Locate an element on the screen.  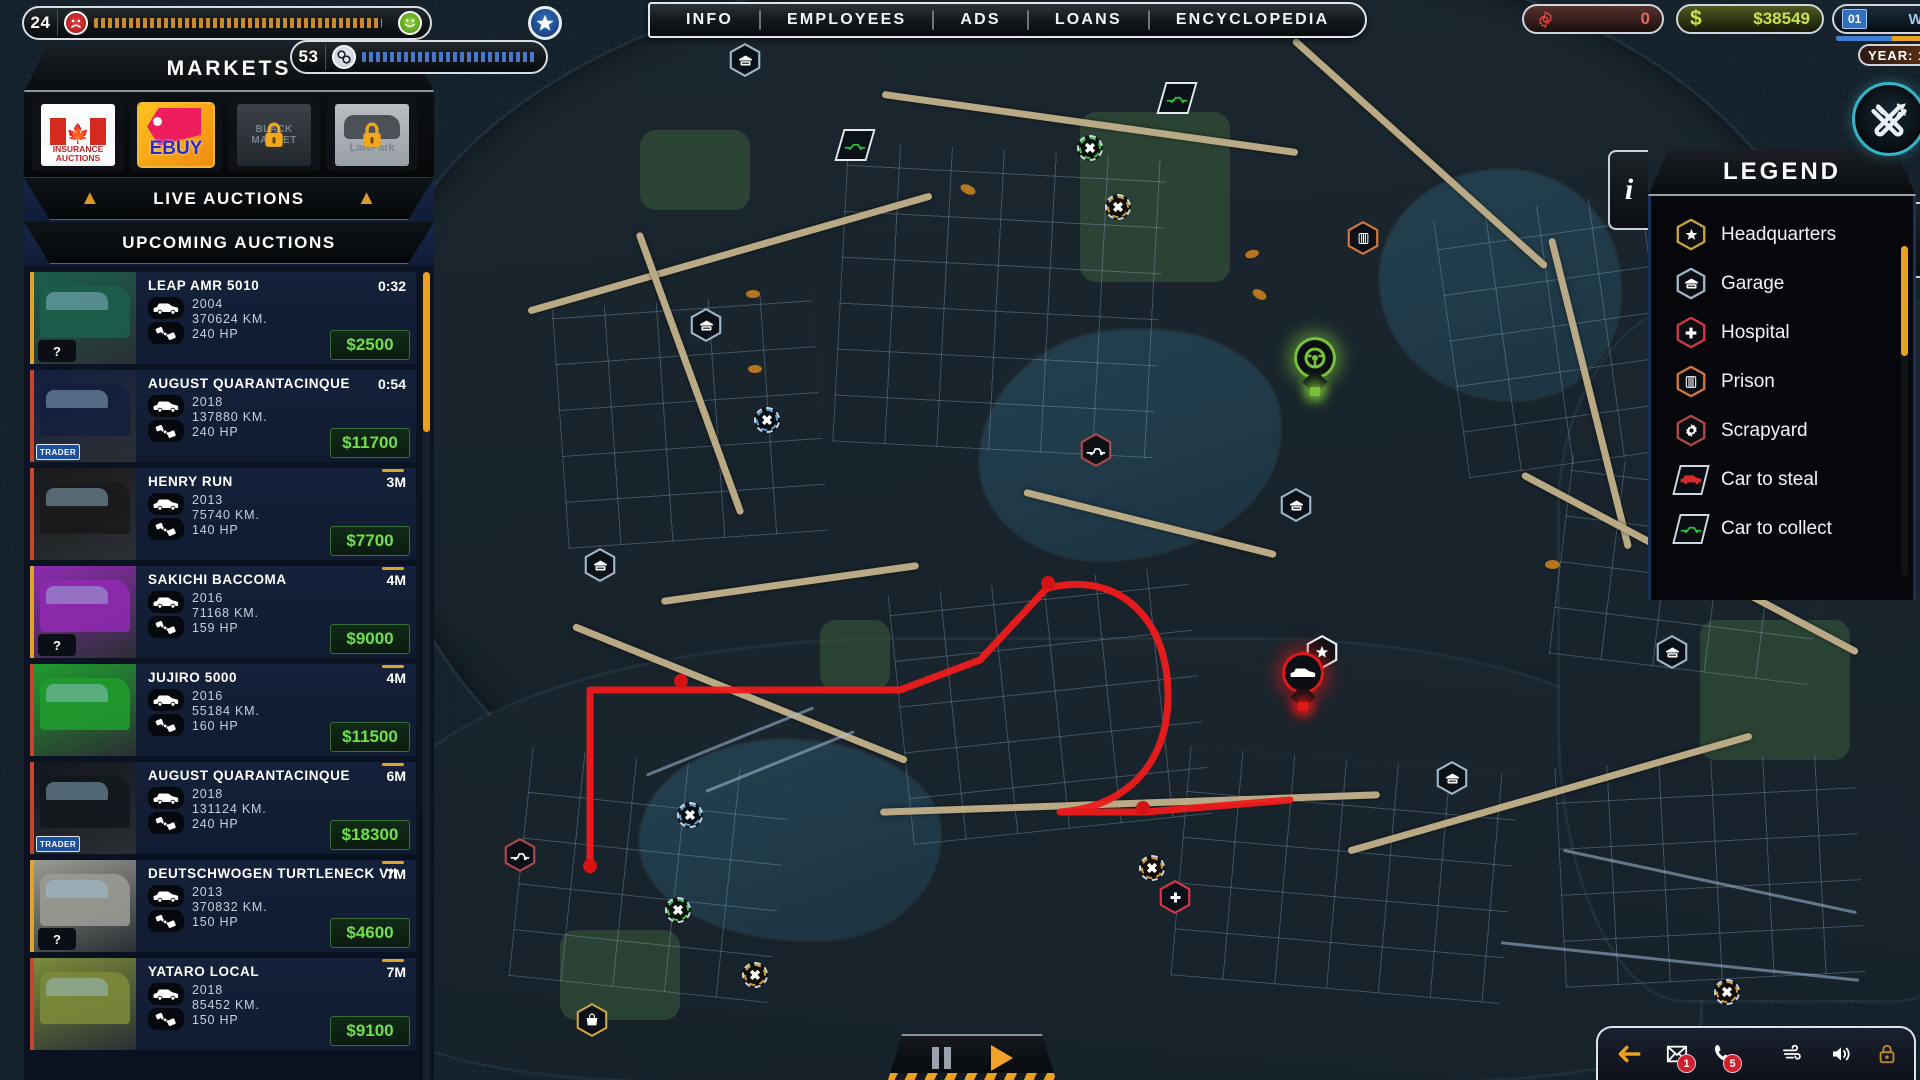
map-marker-hospital is located at coordinates (1175, 897).